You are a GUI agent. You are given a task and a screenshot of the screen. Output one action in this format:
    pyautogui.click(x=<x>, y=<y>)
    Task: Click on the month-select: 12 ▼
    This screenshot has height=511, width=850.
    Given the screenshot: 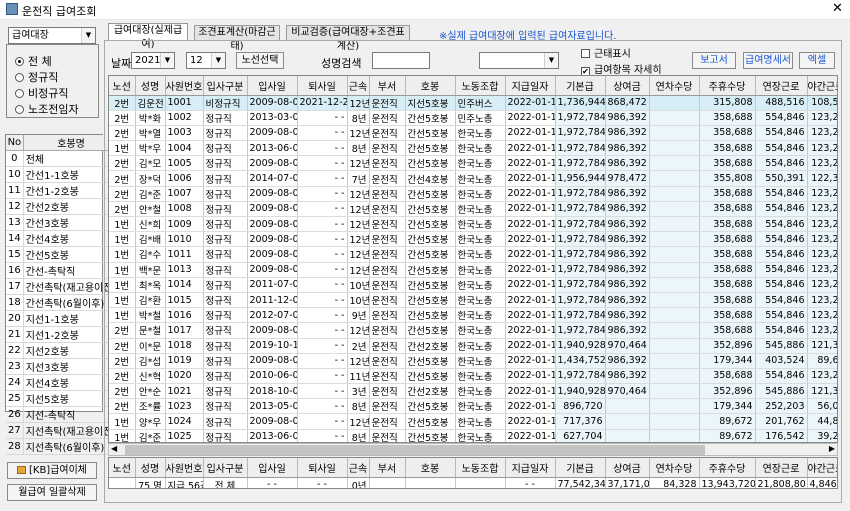 What is the action you would take?
    pyautogui.click(x=206, y=60)
    